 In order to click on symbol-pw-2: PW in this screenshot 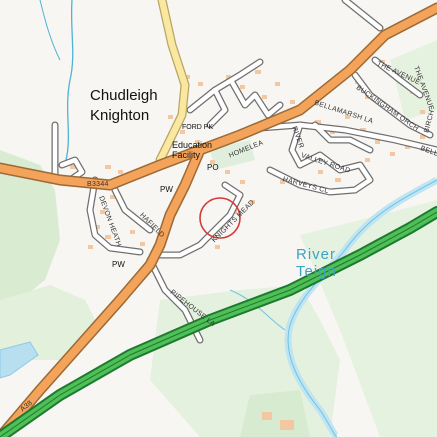, I will do `click(118, 264)`.